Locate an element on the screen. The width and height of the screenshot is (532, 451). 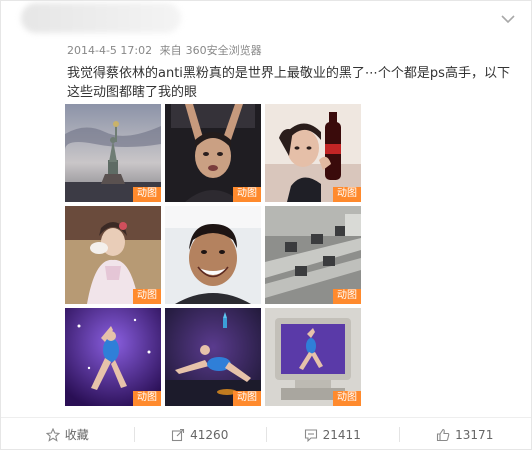
smiling-man-image is located at coordinates (213, 255).